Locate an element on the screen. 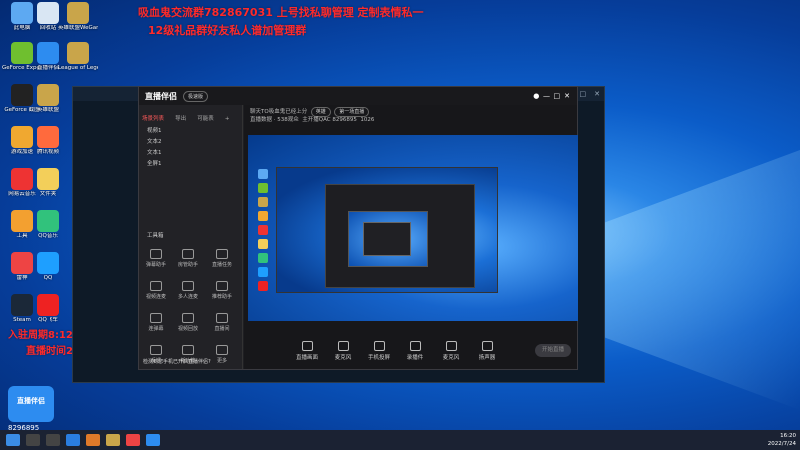 The image size is (800, 450). app-title: 直播伴侣 is located at coordinates (161, 96).